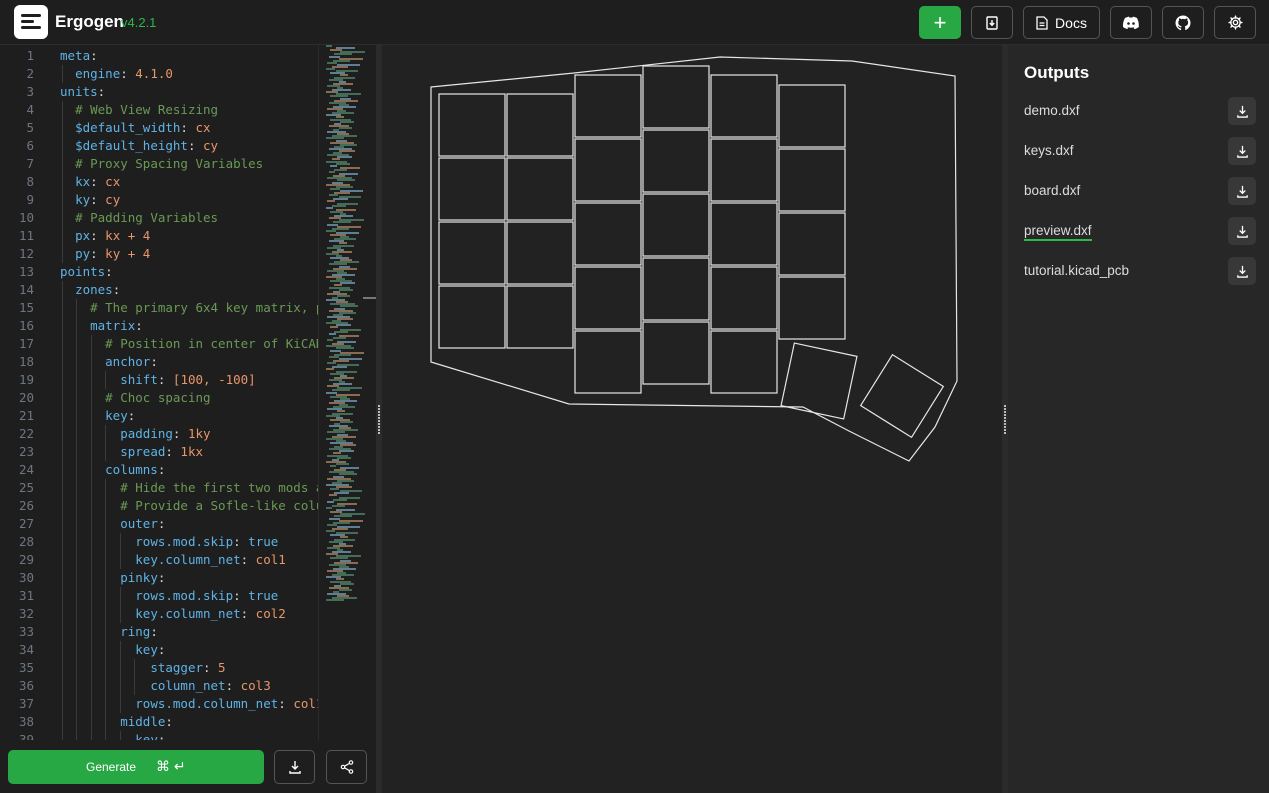 This screenshot has width=1269, height=793. Describe the element at coordinates (159, 542) in the screenshot. I see `code-line: 28 rows.mod.skip: true` at that location.